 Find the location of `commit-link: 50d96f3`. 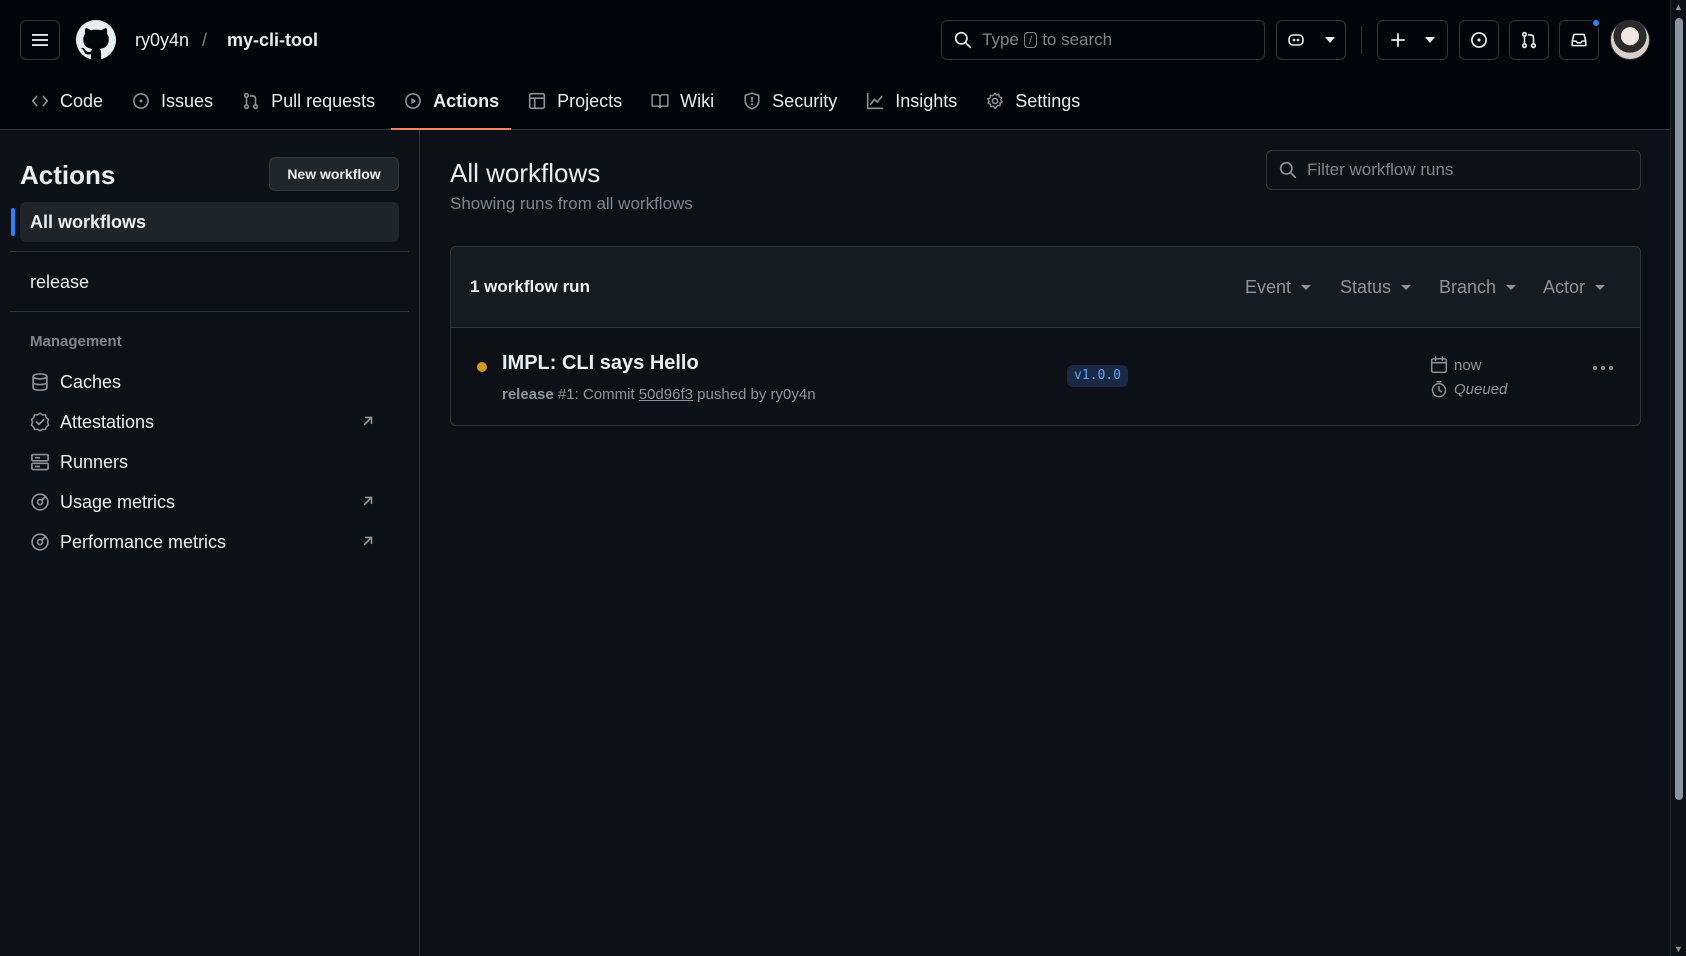

commit-link: 50d96f3 is located at coordinates (666, 394).